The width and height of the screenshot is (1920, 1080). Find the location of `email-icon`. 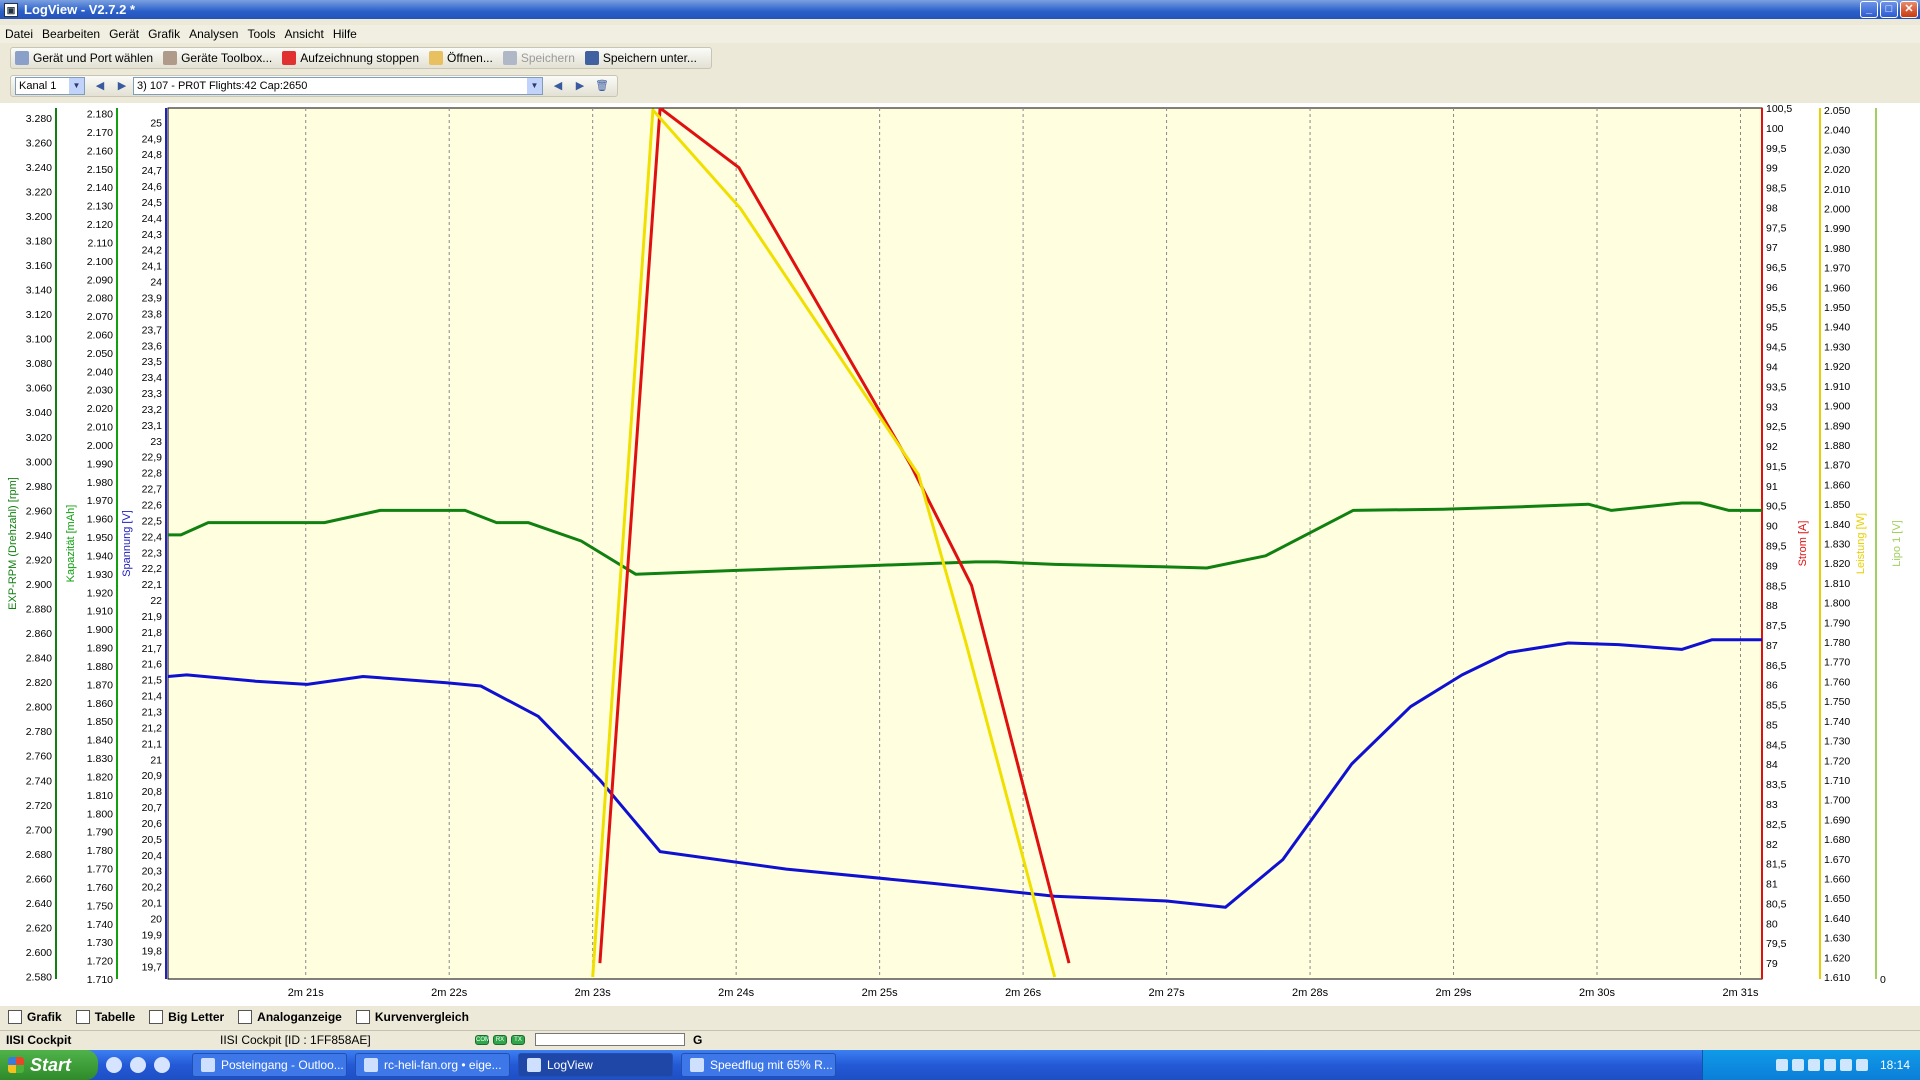

email-icon is located at coordinates (162, 1065).